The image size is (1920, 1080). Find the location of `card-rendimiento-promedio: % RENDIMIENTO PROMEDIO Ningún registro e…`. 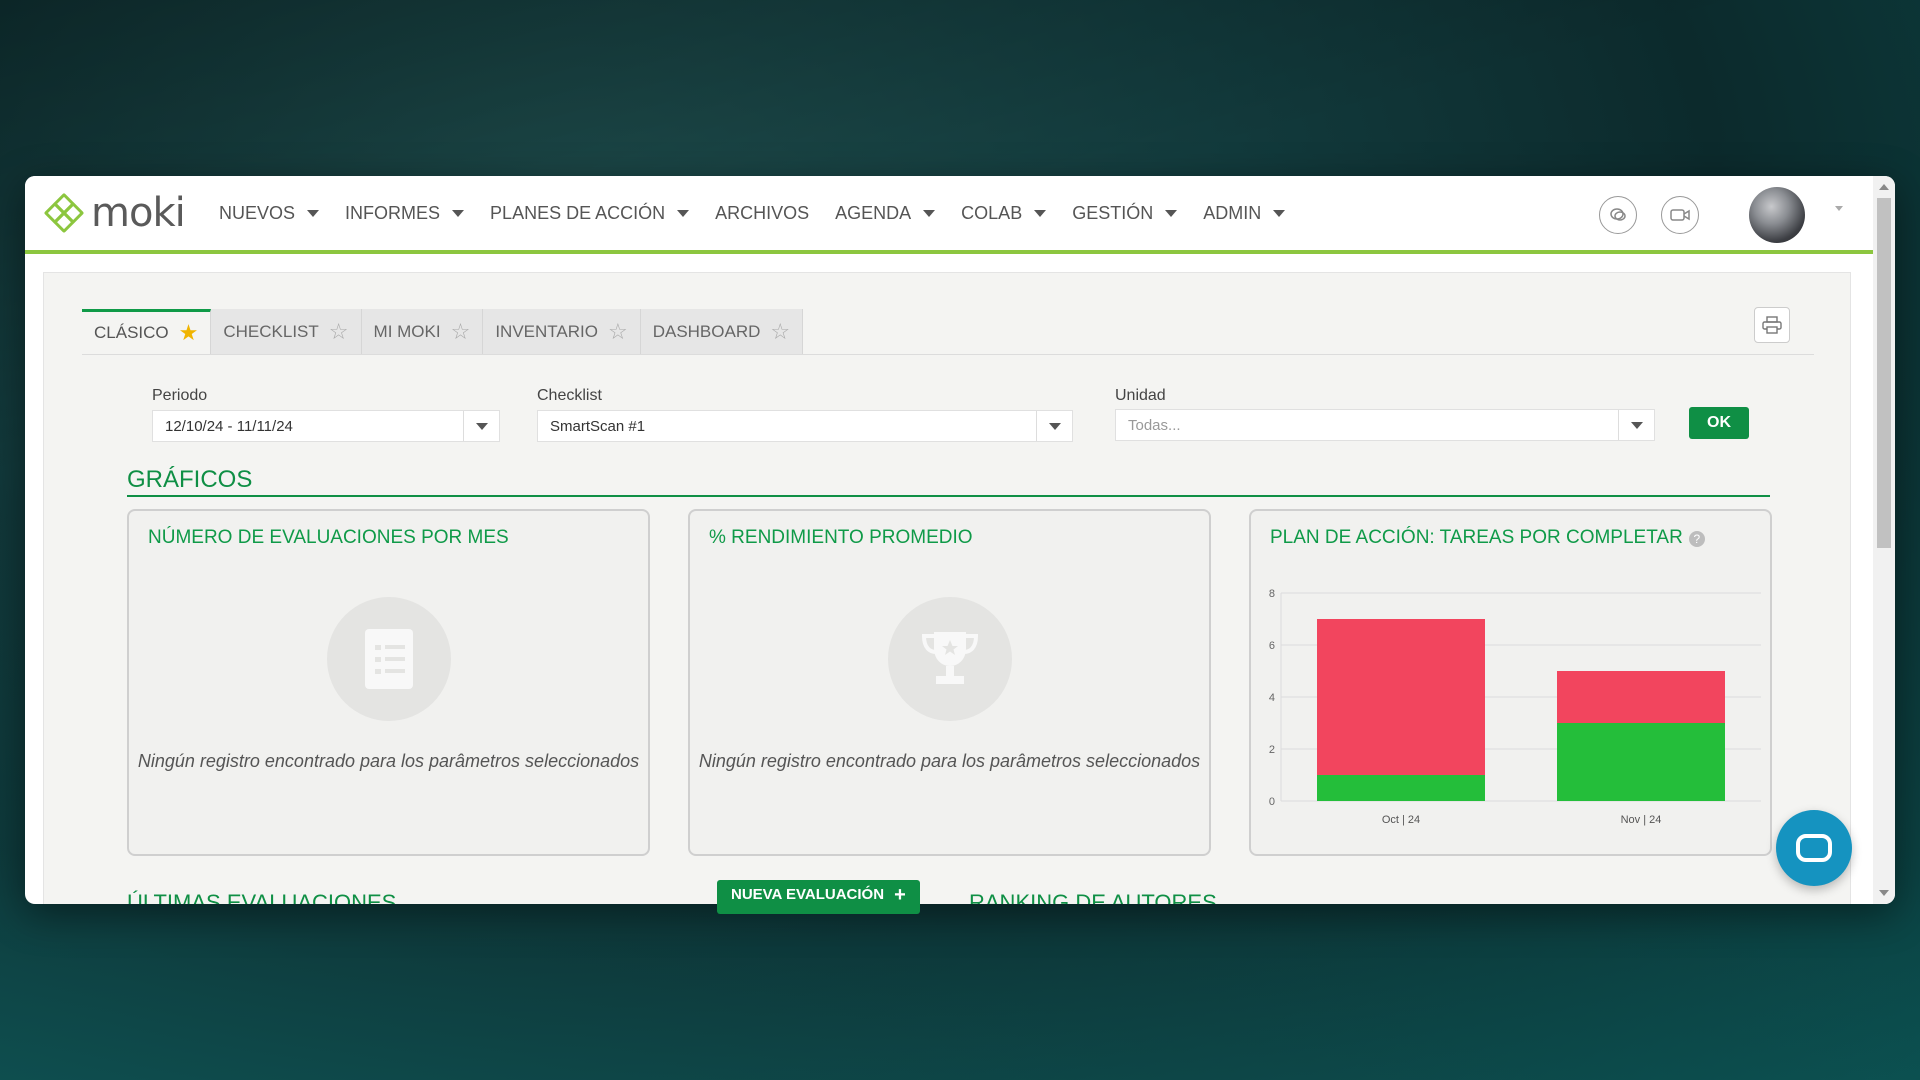

card-rendimiento-promedio: % RENDIMIENTO PROMEDIO Ningún registro e… is located at coordinates (949, 682).